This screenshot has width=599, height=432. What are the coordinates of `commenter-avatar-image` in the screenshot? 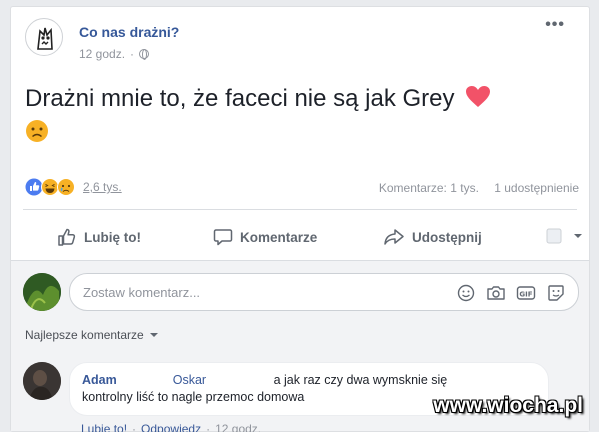 It's located at (42, 381).